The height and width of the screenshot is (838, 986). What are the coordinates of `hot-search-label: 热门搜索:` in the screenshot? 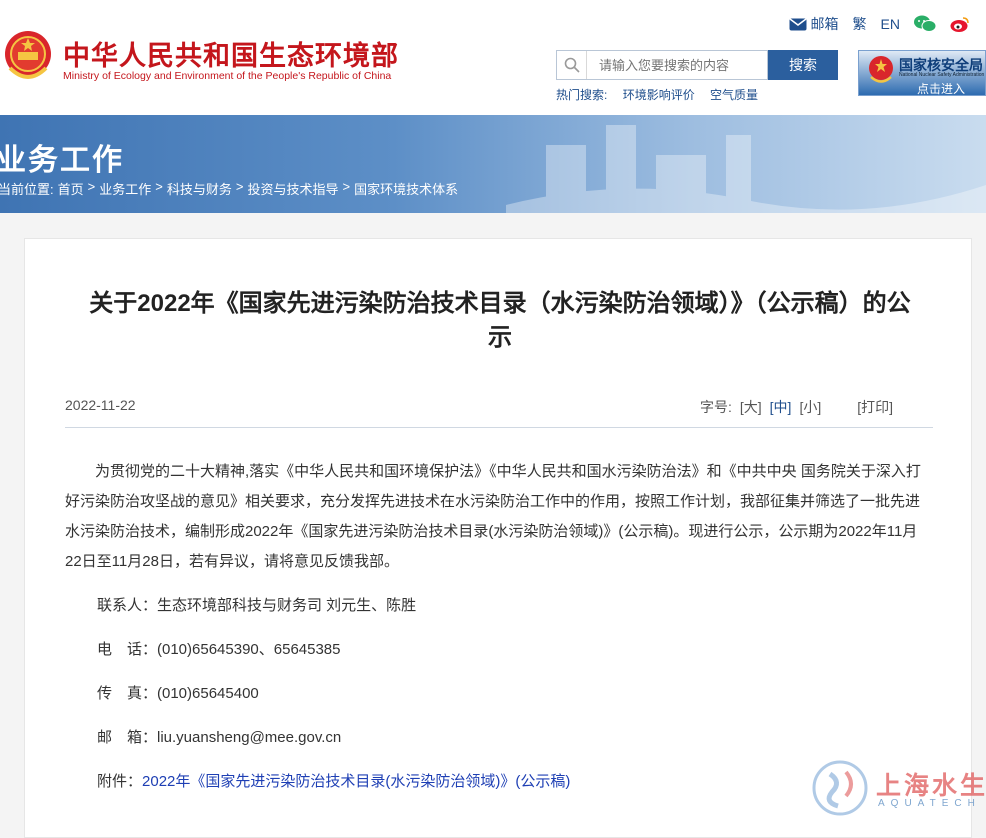 It's located at (582, 95).